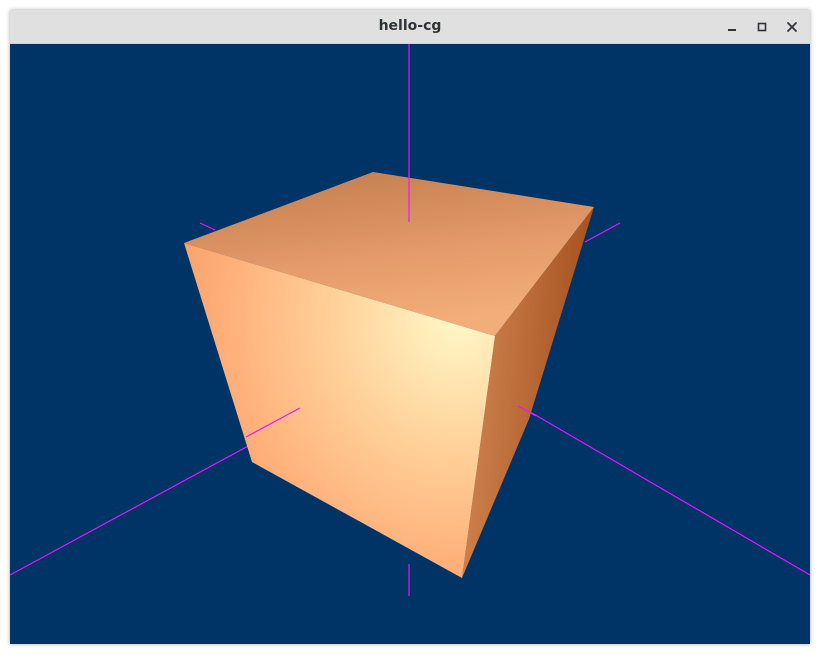 The height and width of the screenshot is (655, 820). Describe the element at coordinates (664, 490) in the screenshot. I see `z-axis-line` at that location.